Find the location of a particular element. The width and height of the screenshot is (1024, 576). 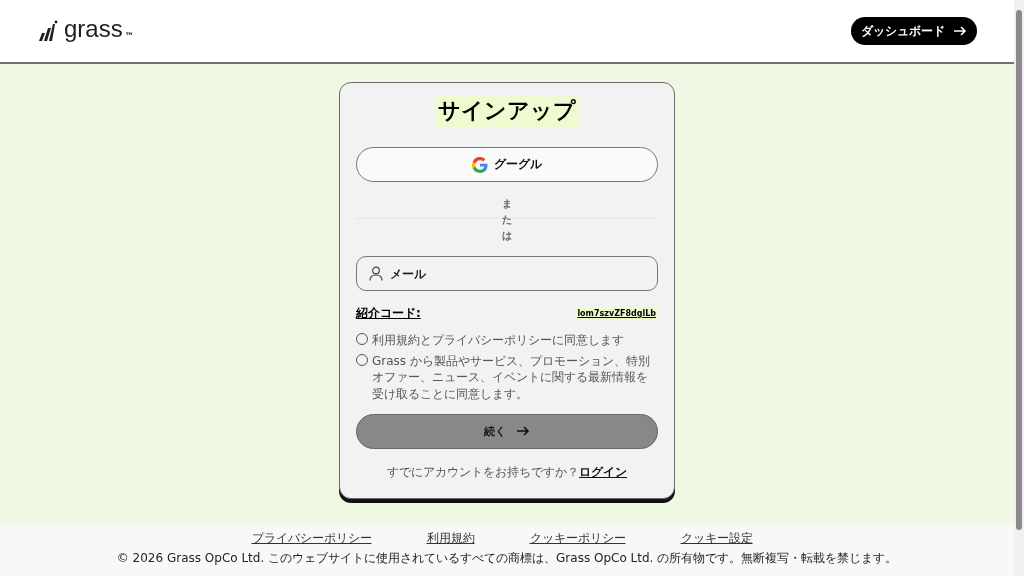

login-prompt: すでにアカウントをお持ちですか？ is located at coordinates (483, 472).